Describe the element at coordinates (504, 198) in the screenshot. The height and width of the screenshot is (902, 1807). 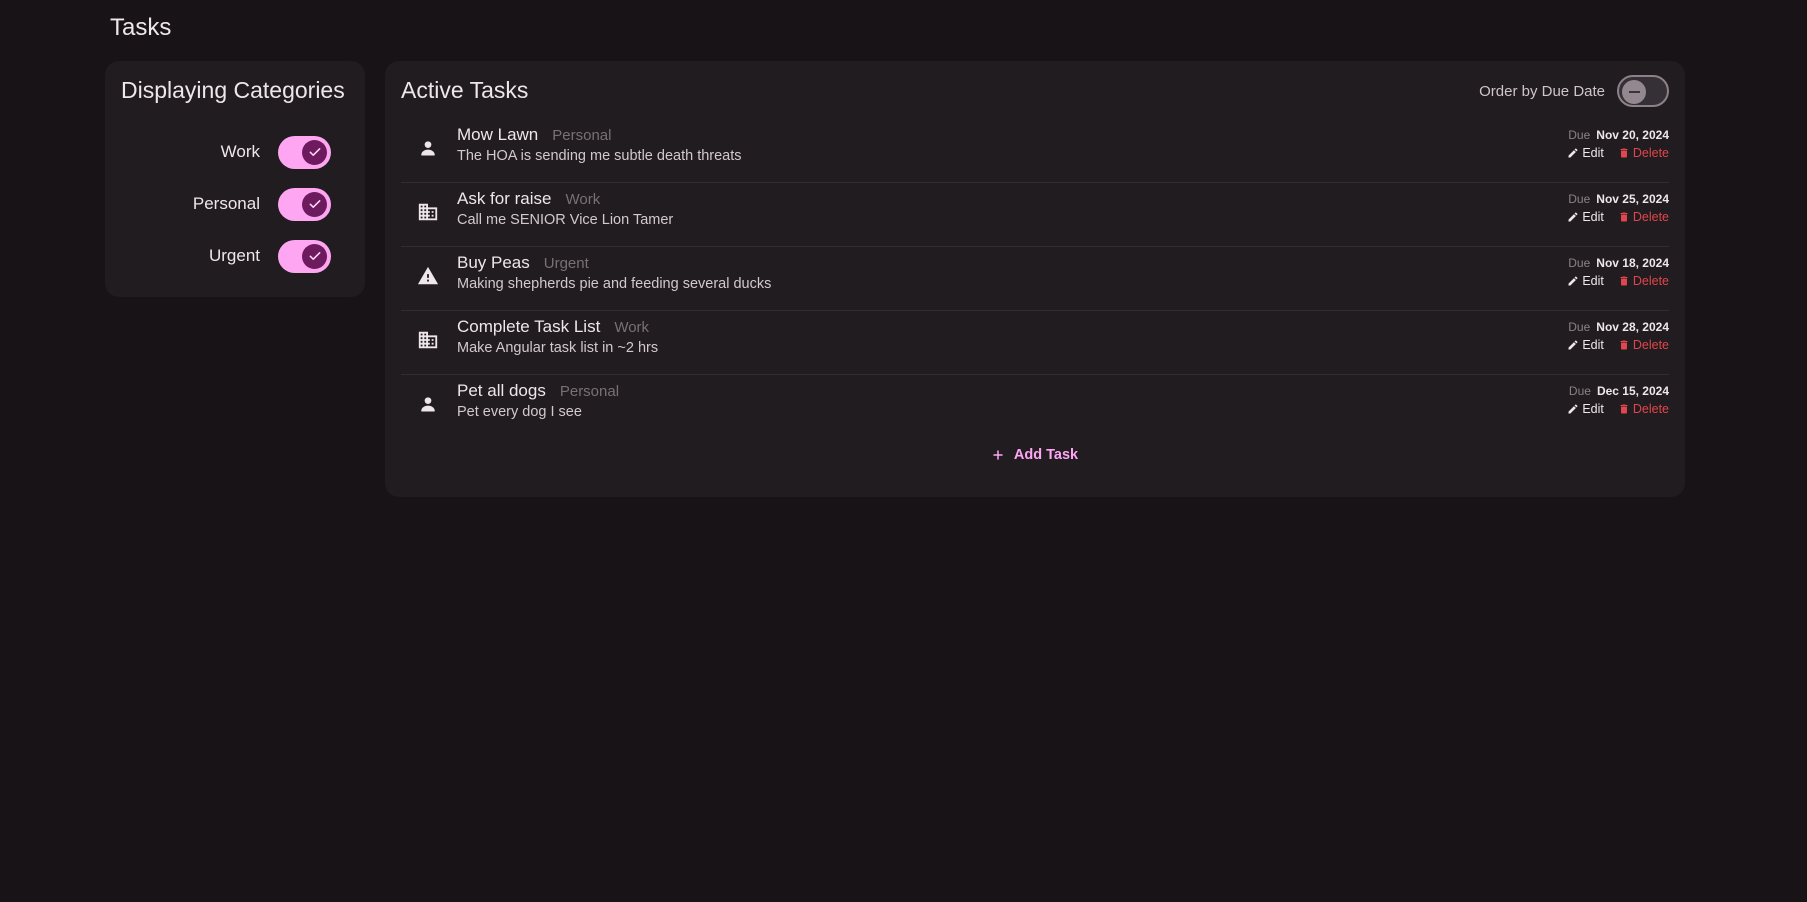
I see `task-name: Ask for raise` at that location.